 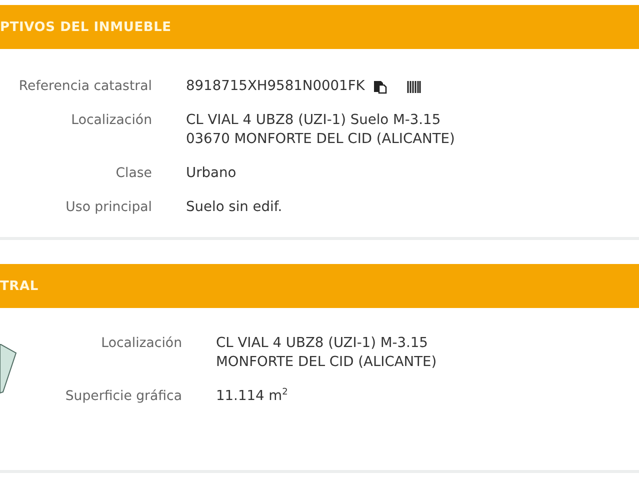 I want to click on copy-icon, so click(x=379, y=87).